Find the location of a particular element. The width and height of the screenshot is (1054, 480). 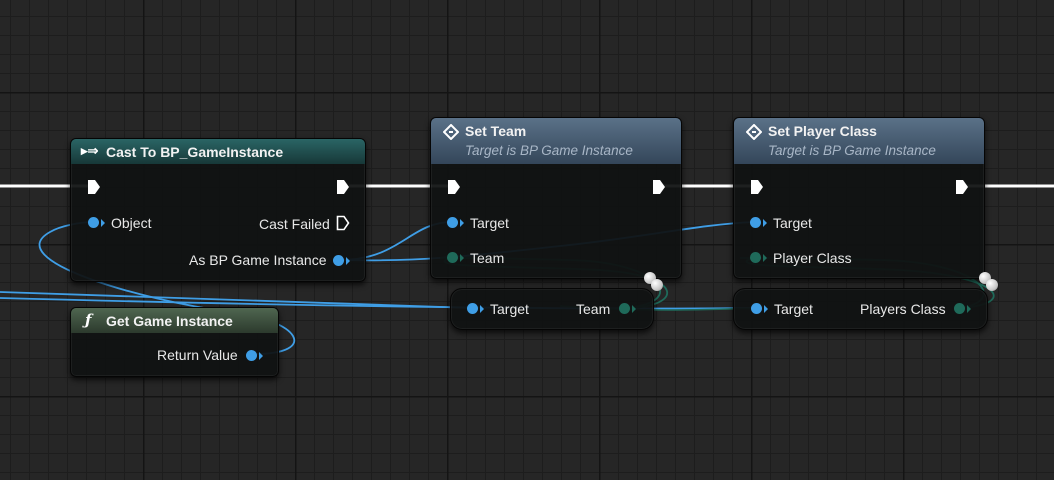

get-game-instance-node: ƒ Get Game Instance Return Value is located at coordinates (174, 342).